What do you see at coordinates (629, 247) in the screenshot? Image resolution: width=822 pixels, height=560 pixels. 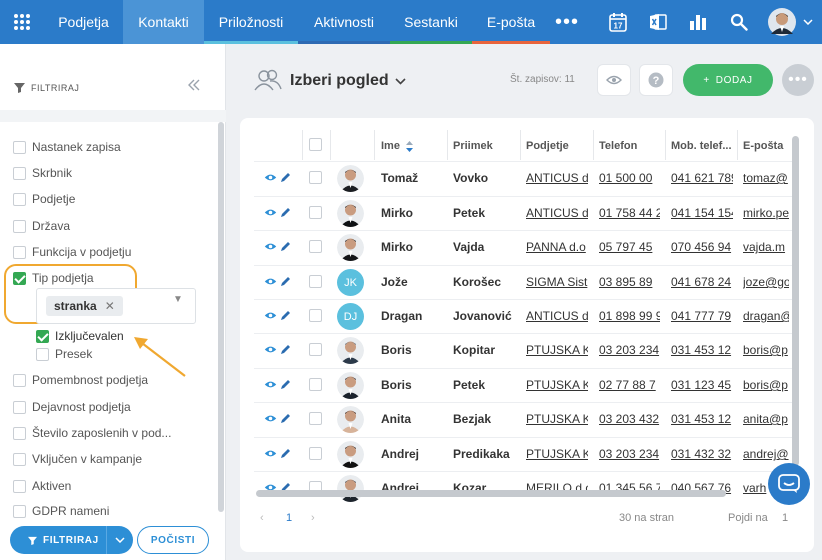 I see `cell-phone: 05 797 45` at bounding box center [629, 247].